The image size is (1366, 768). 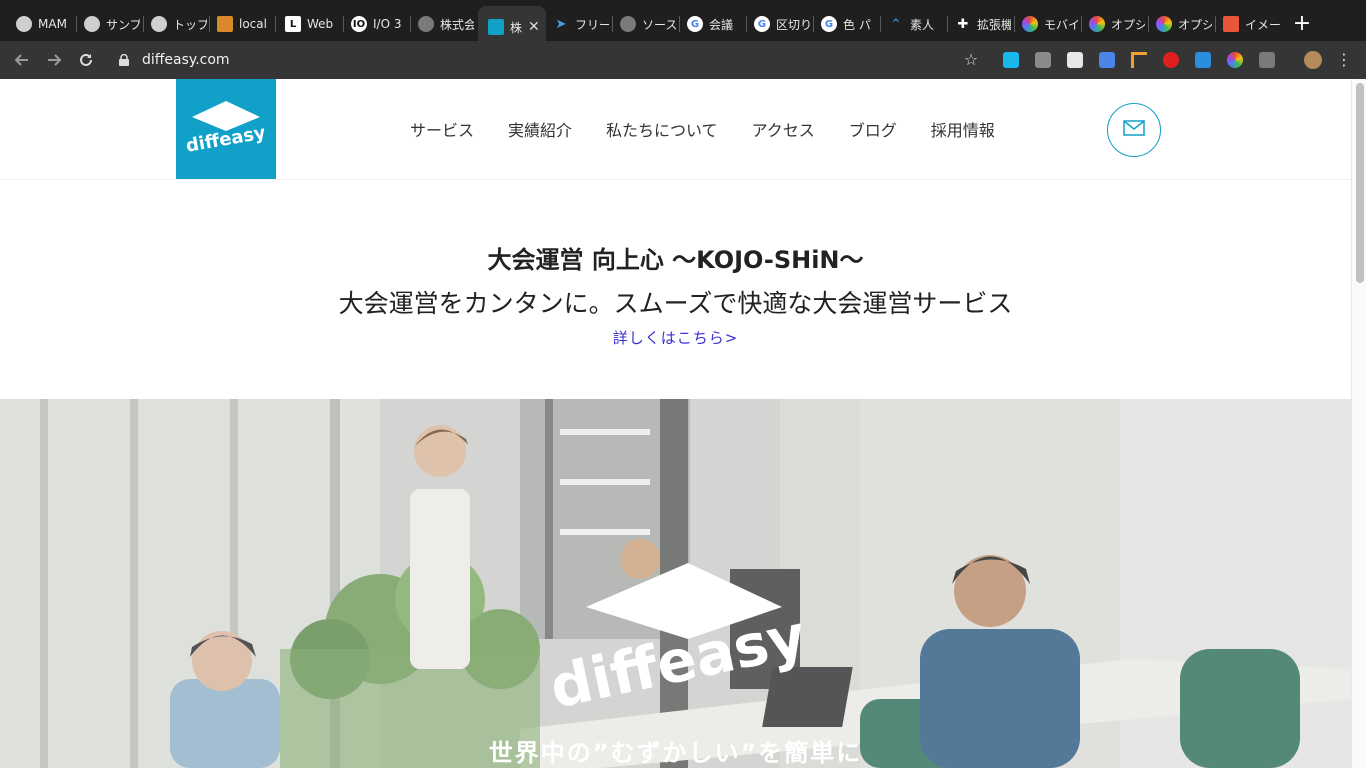 I want to click on browser-tab: ⌃ 素人, so click(x=911, y=24).